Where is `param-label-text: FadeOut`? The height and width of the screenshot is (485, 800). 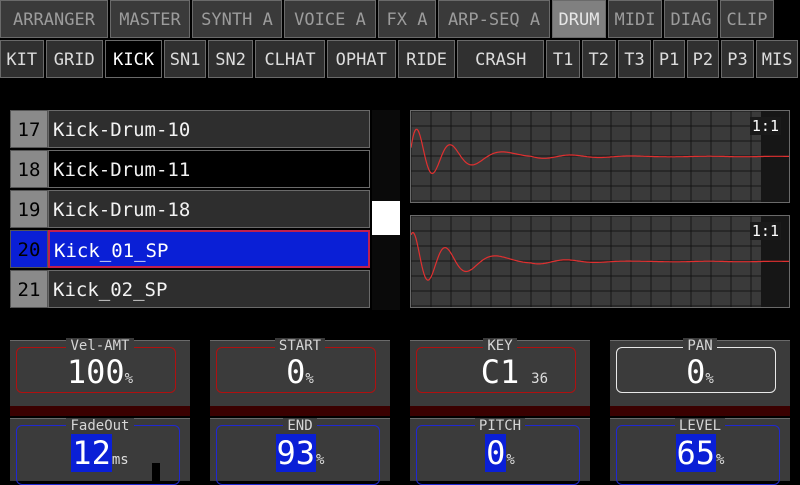
param-label-text: FadeOut is located at coordinates (100, 426).